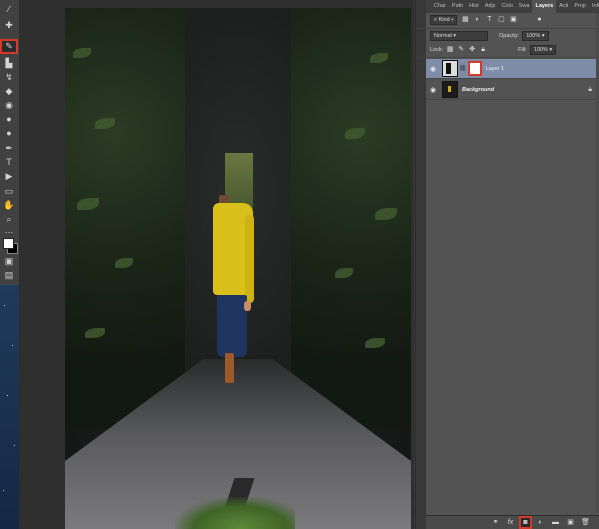 The width and height of the screenshot is (599, 529). Describe the element at coordinates (506, 6) in the screenshot. I see `tab-color: Colo` at that location.